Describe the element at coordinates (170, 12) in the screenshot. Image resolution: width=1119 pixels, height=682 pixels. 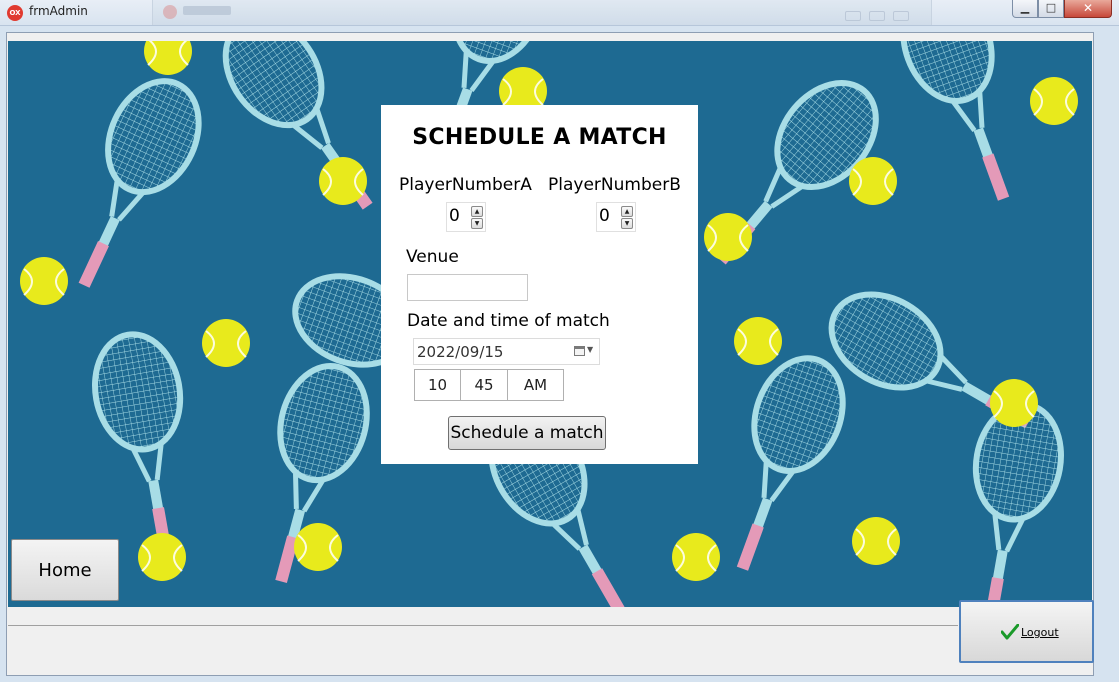
I see `ghost-app-icon` at that location.